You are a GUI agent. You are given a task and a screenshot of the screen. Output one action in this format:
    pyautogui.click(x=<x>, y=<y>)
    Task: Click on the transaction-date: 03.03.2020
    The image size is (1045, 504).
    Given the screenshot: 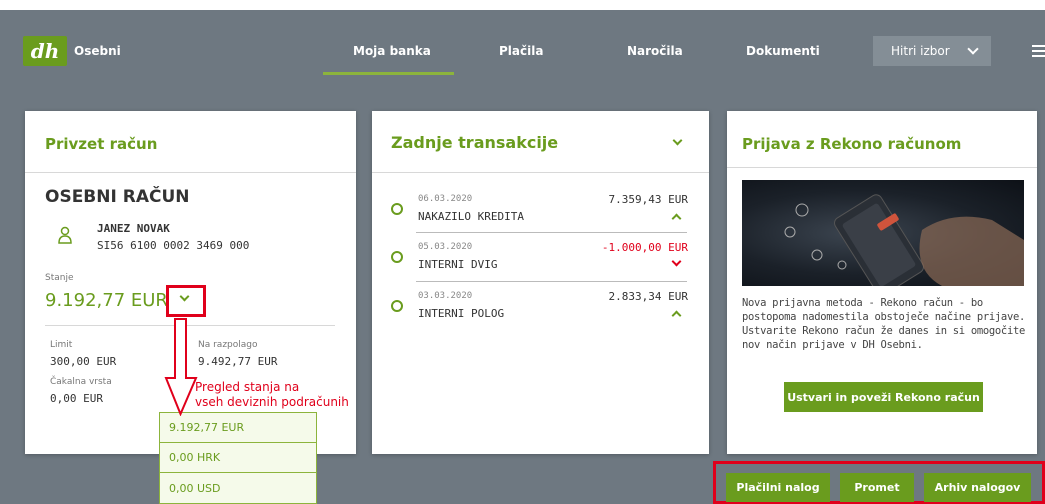 What is the action you would take?
    pyautogui.click(x=445, y=296)
    